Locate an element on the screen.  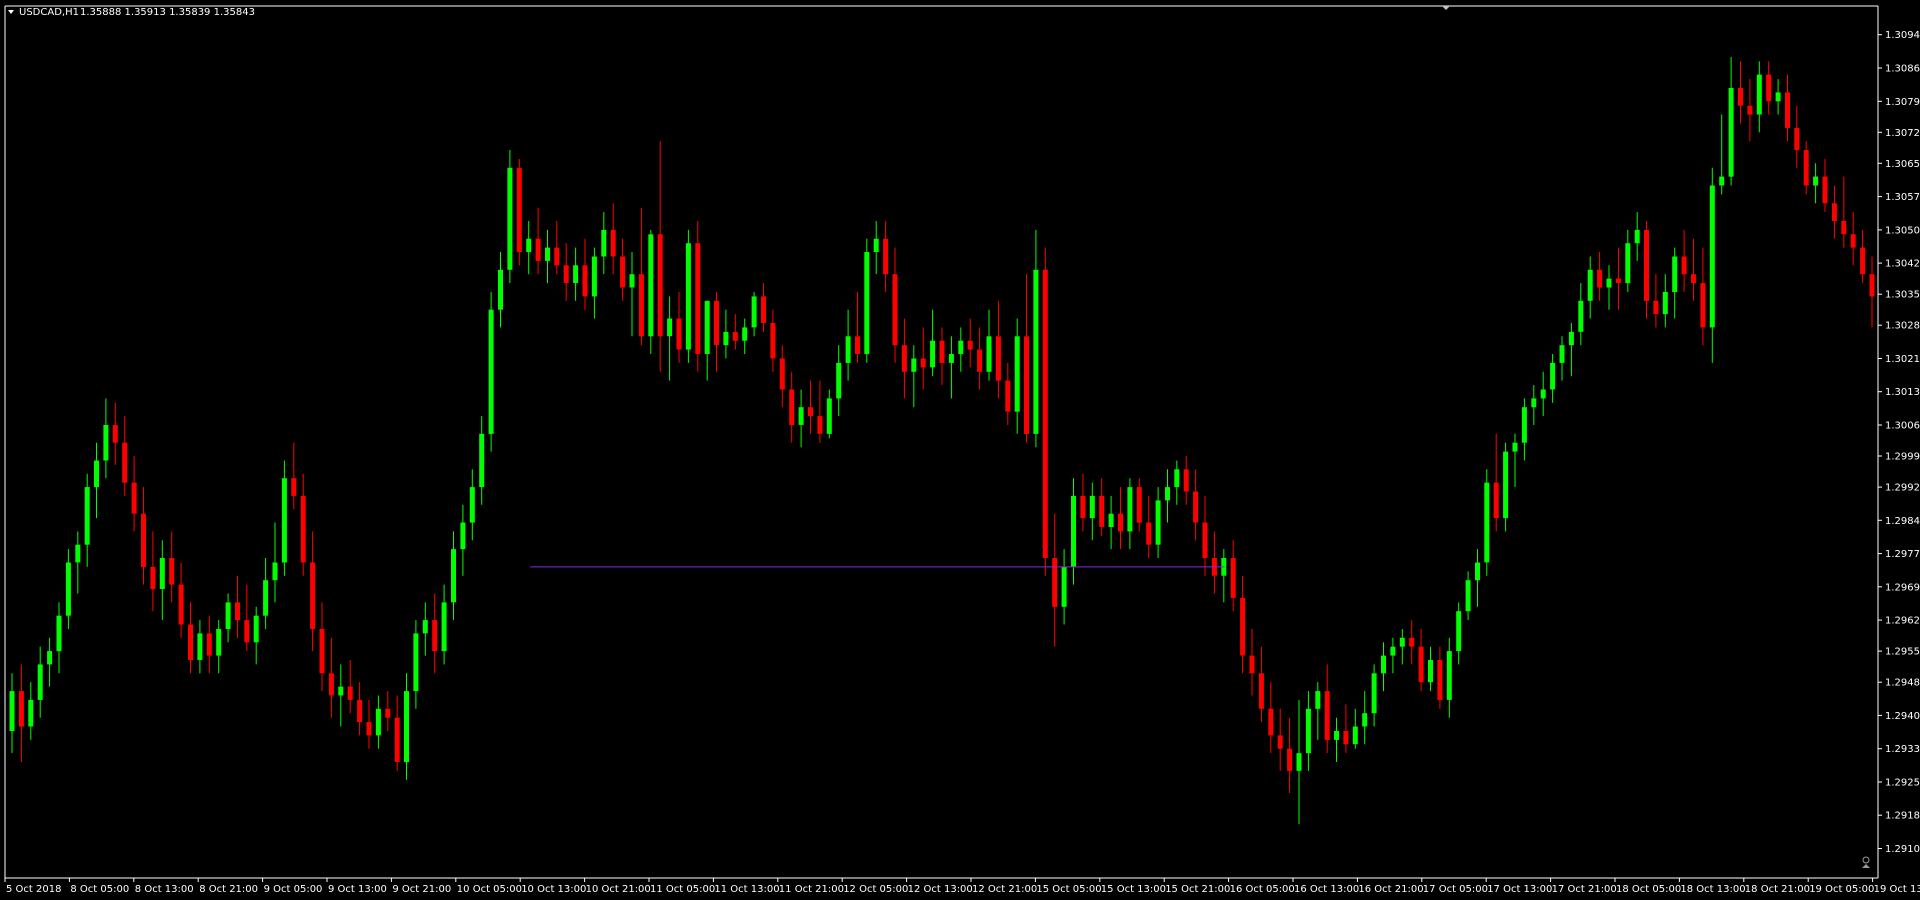
price-tick-label: 1.30790 is located at coordinates (1902, 102).